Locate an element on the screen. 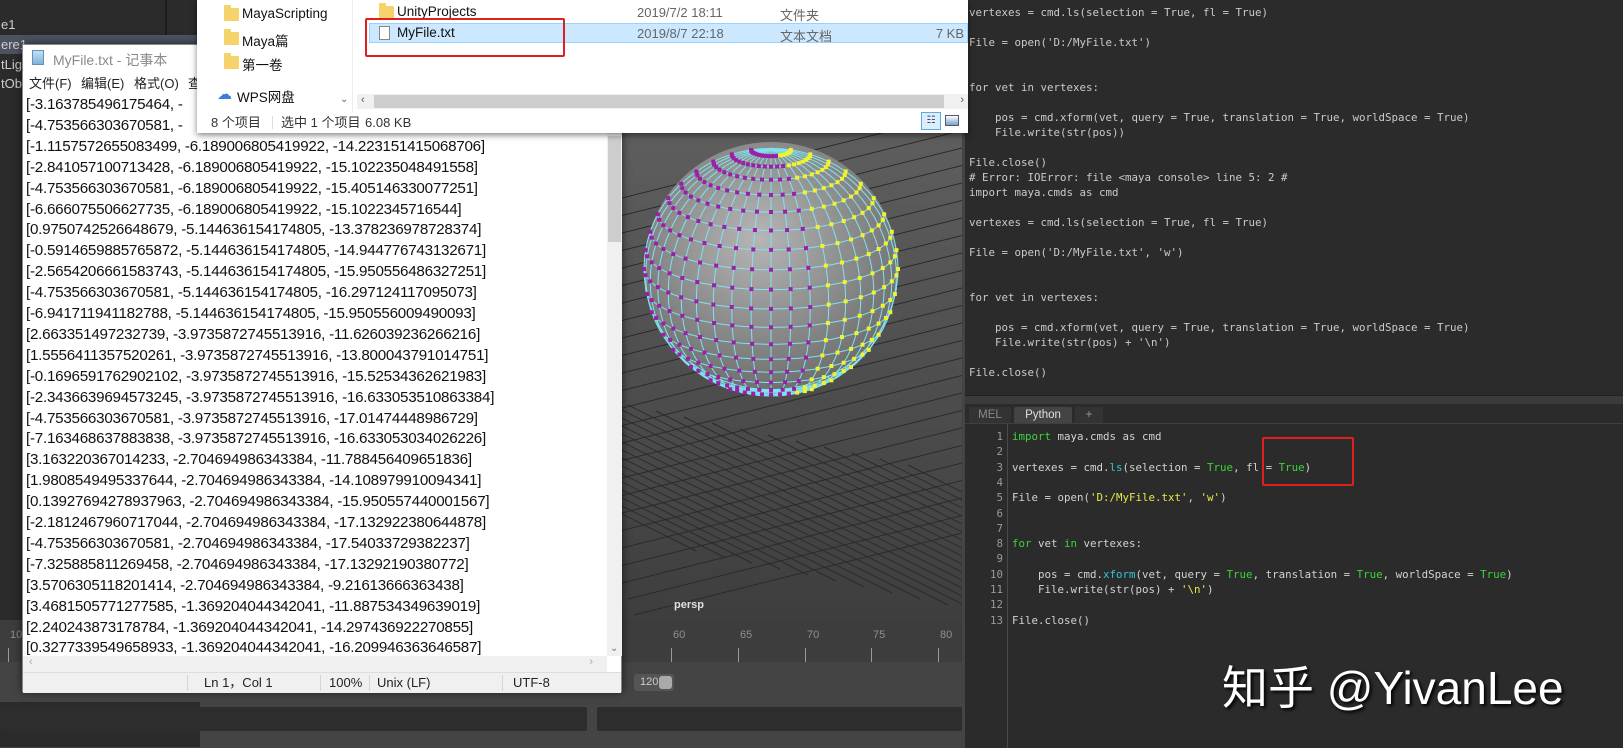  scroll-right-icon: › is located at coordinates (962, 100).